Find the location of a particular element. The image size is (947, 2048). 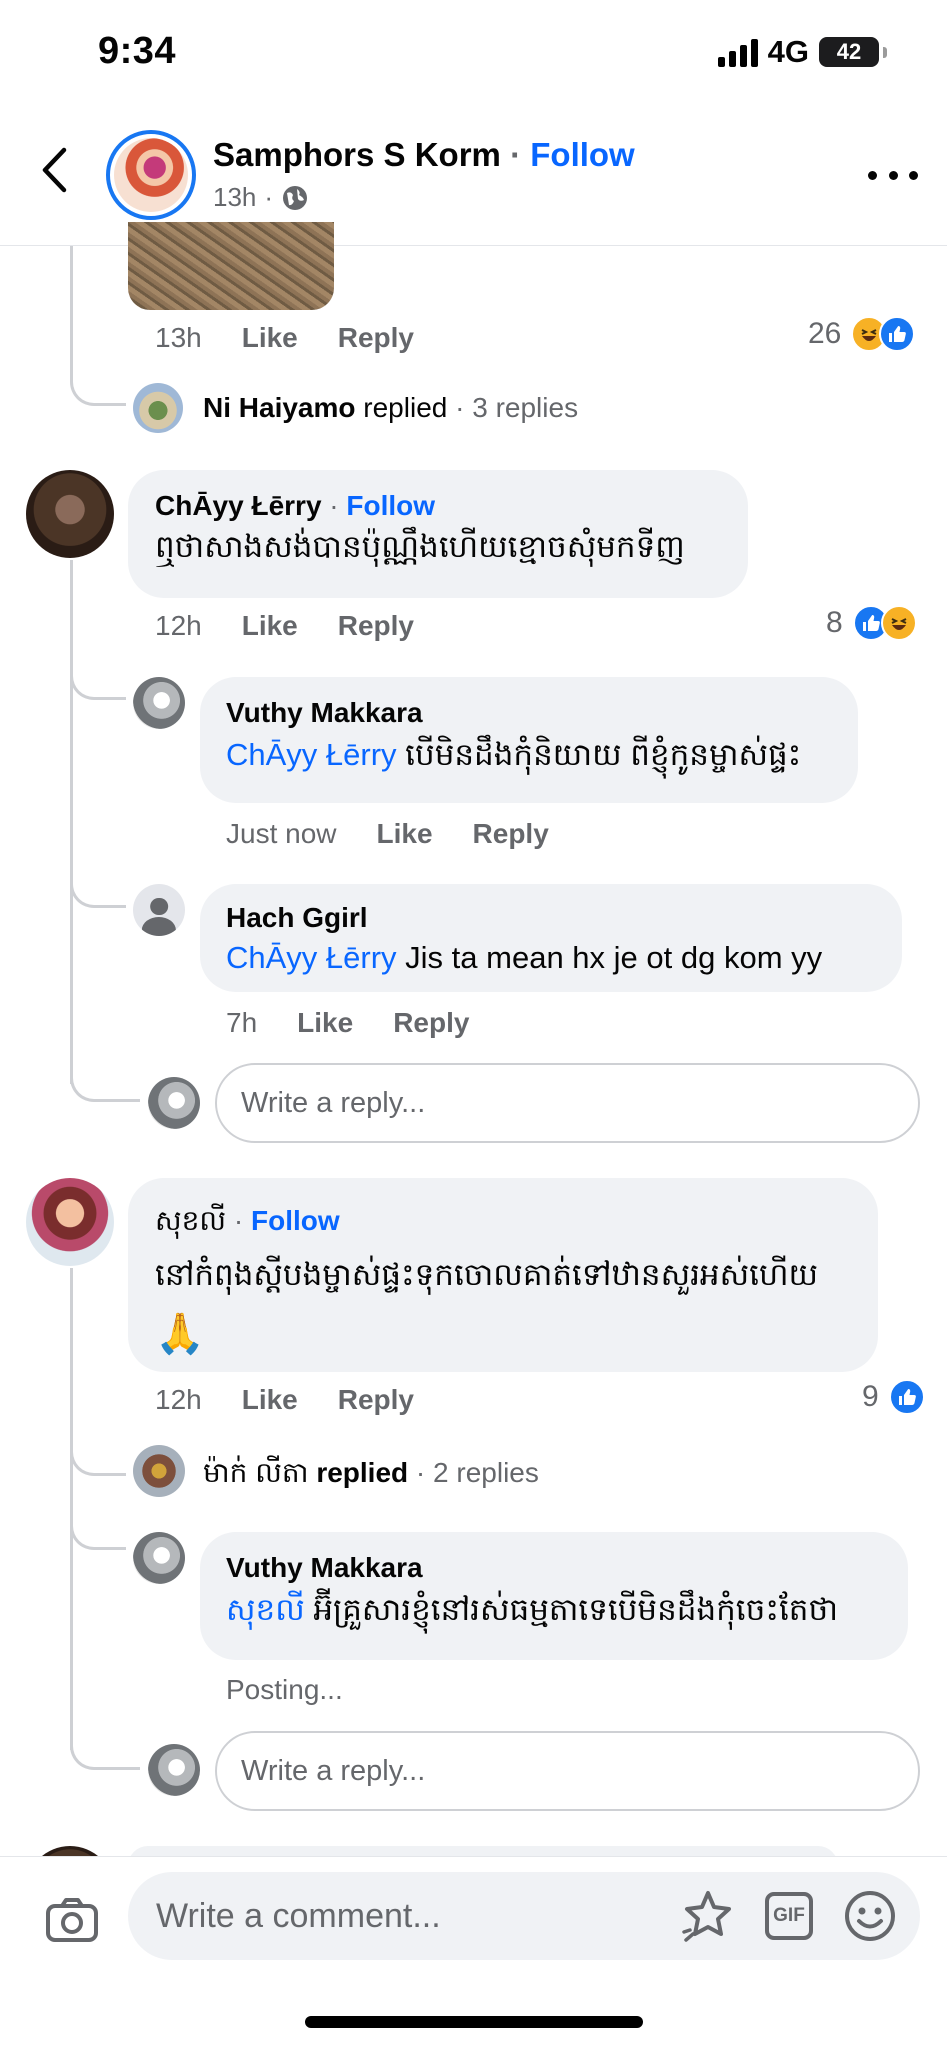

more-icon is located at coordinates (872, 175).